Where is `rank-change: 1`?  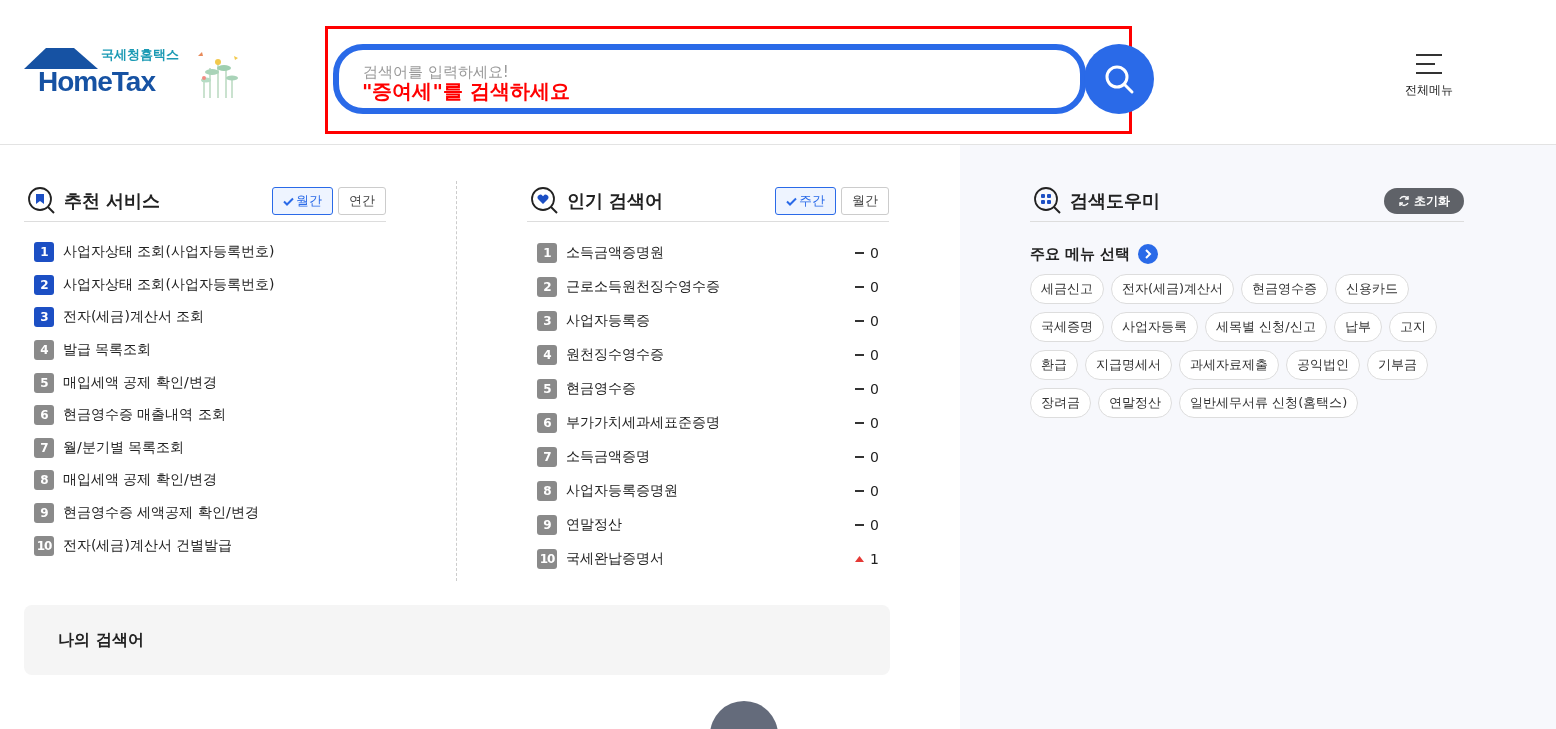 rank-change: 1 is located at coordinates (874, 559).